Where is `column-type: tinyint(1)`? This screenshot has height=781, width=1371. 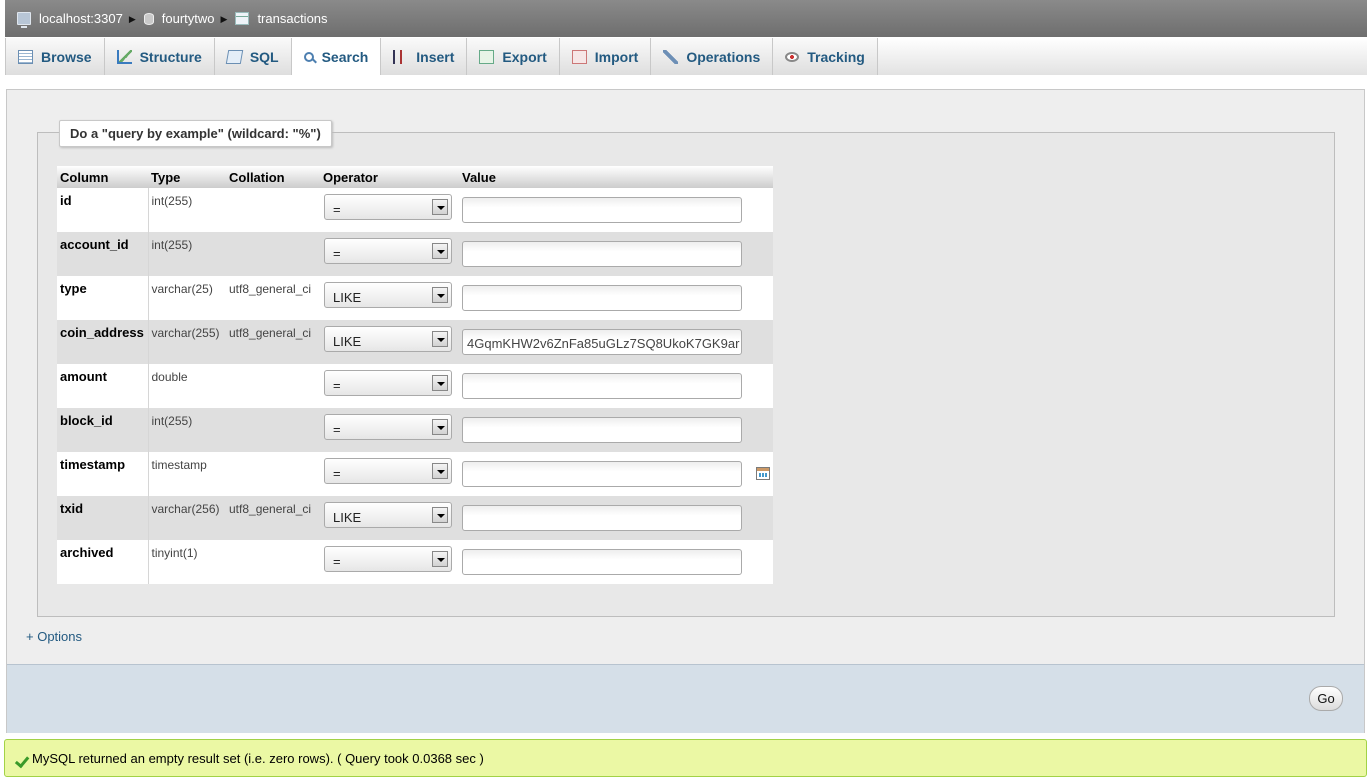 column-type: tinyint(1) is located at coordinates (186, 562).